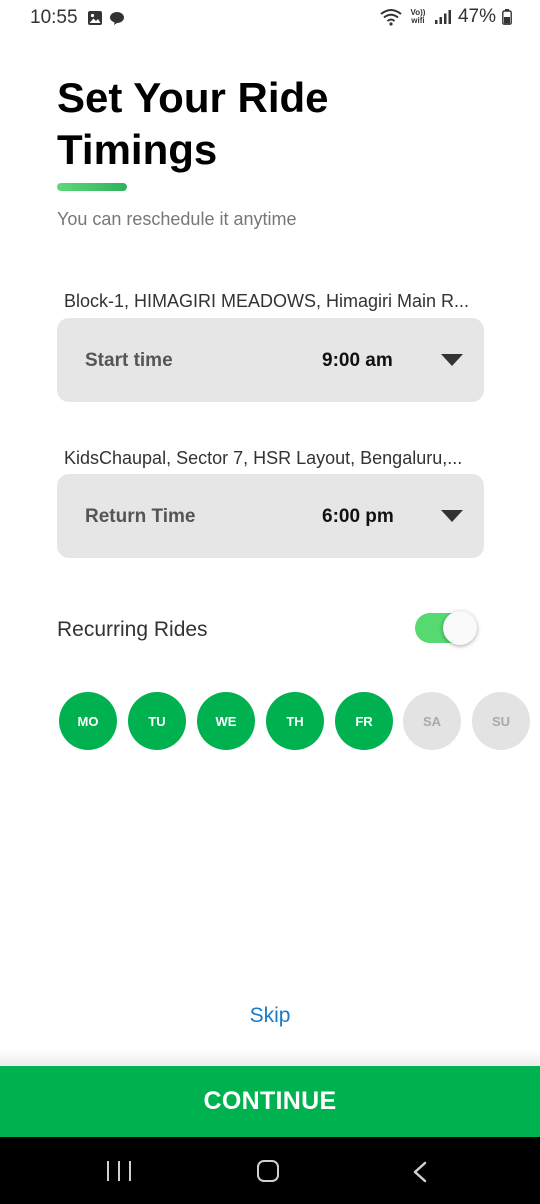 The width and height of the screenshot is (540, 1204). Describe the element at coordinates (391, 17) in the screenshot. I see `wifi-icon` at that location.